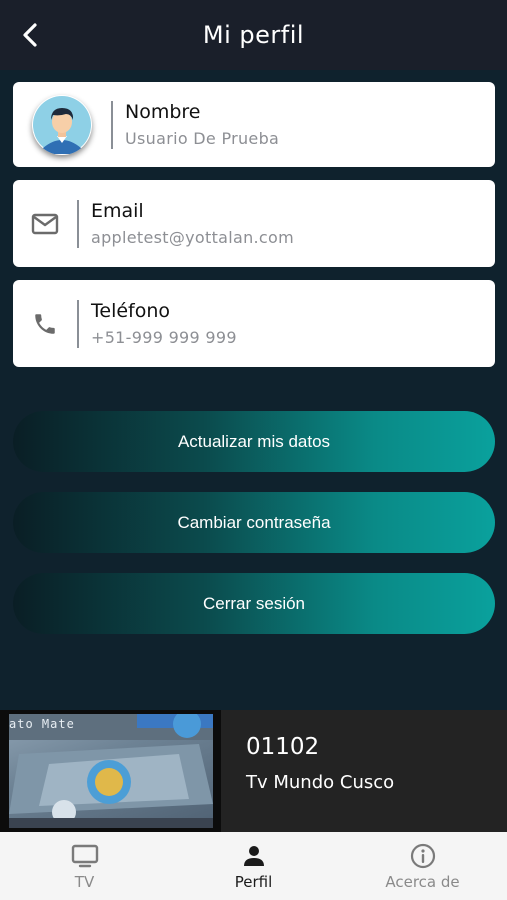 This screenshot has width=507, height=900. What do you see at coordinates (422, 881) in the screenshot?
I see `nav-label-acerca: Acerca de` at bounding box center [422, 881].